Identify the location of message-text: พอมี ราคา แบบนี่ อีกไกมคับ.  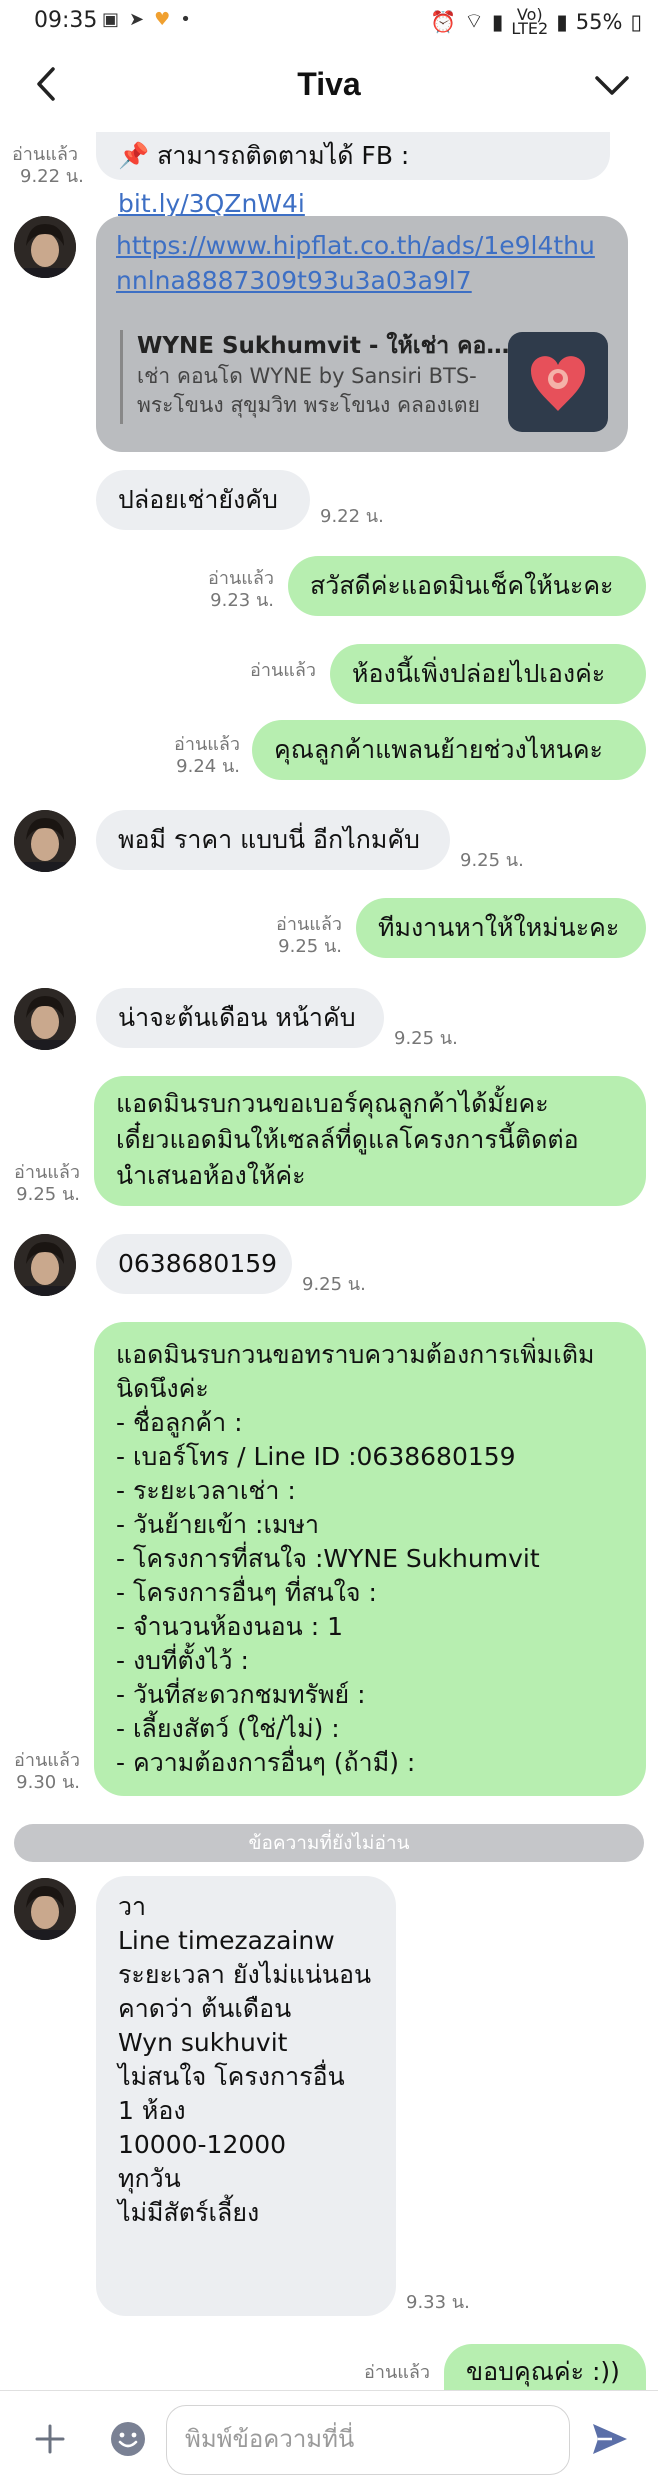
(269, 839).